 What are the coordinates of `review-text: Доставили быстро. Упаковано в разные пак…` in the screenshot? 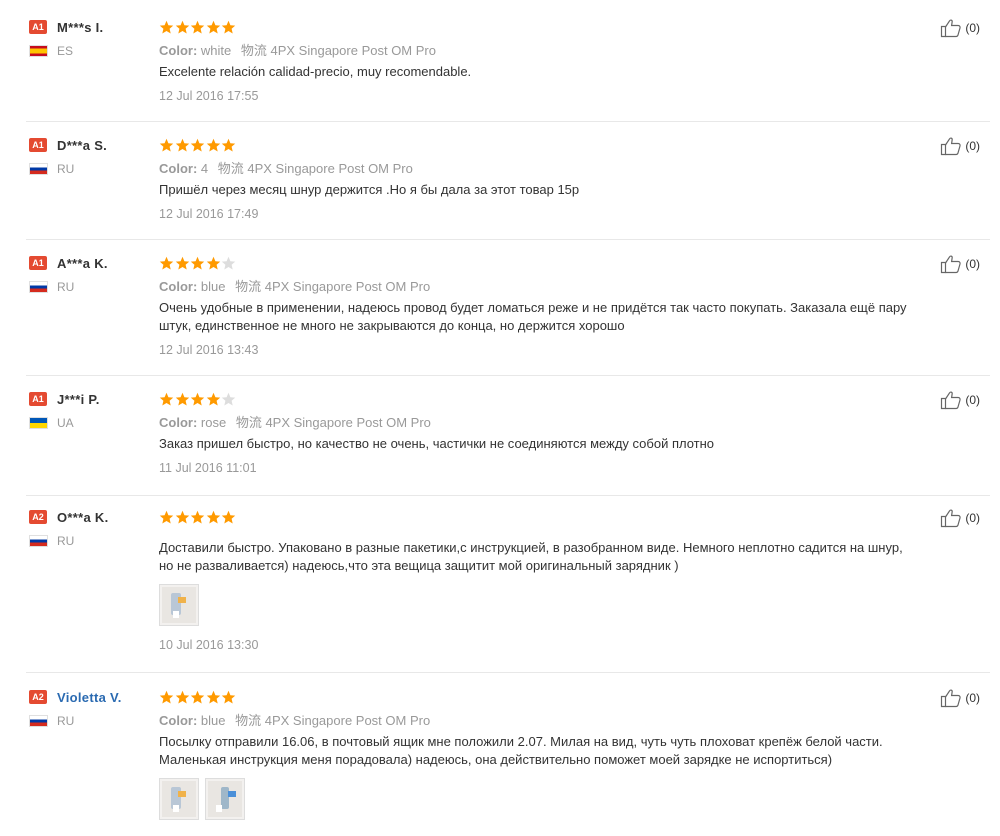 It's located at (554, 557).